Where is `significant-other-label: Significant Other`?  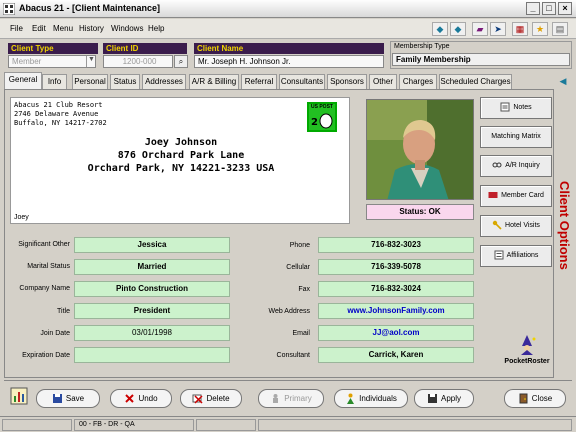 significant-other-label: Significant Other is located at coordinates (44, 244).